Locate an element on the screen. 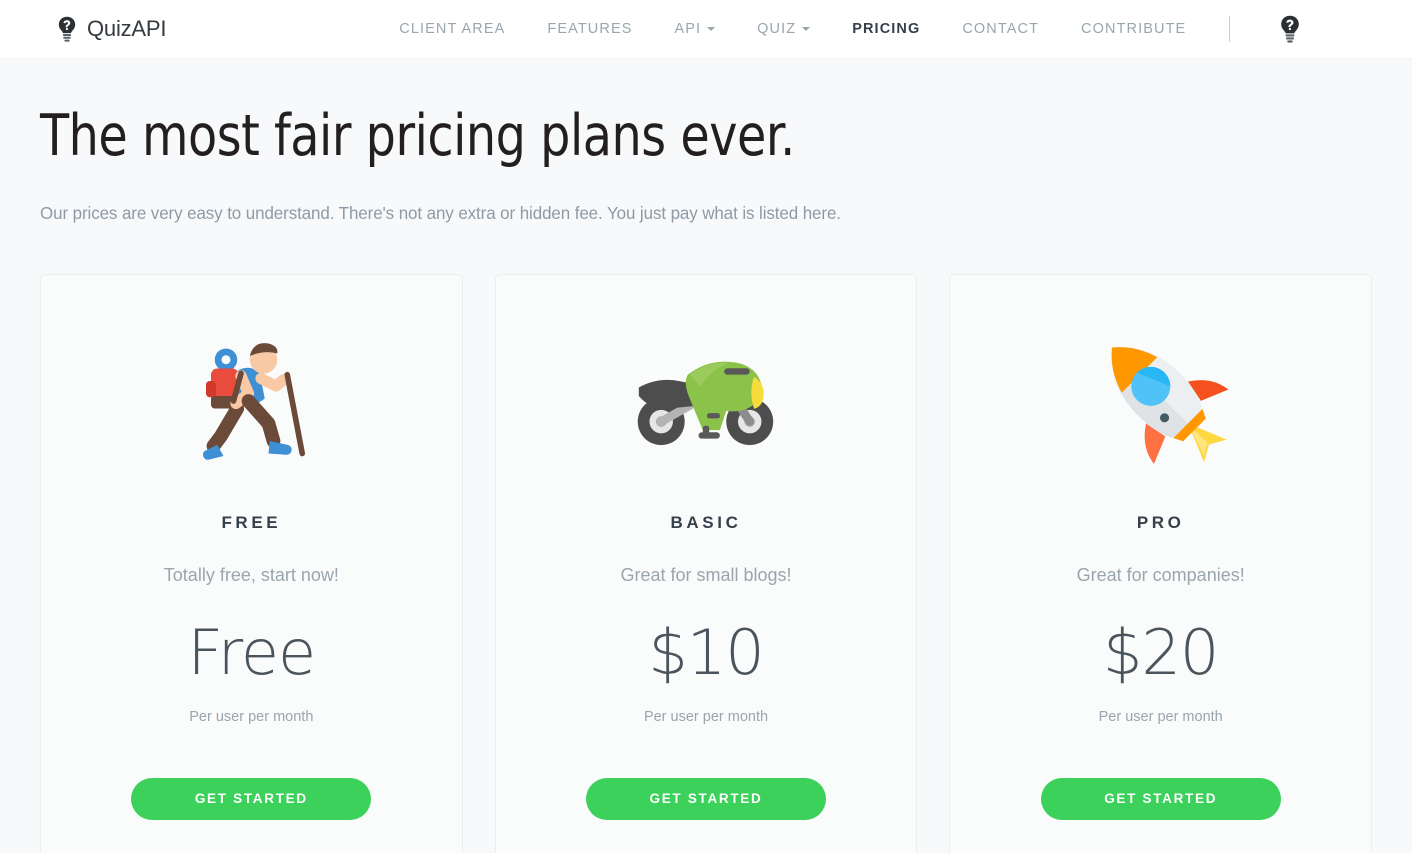 This screenshot has height=853, width=1412. nav-item-contact: CONTACT is located at coordinates (1000, 29).